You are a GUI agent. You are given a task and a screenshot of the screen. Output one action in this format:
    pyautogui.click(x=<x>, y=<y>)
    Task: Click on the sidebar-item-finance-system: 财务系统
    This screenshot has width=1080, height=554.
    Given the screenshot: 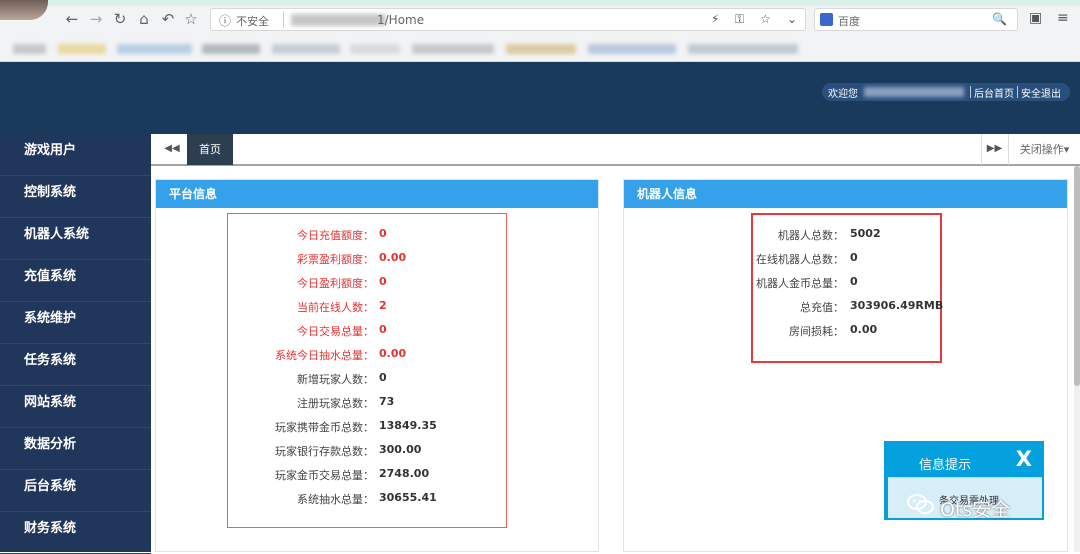 What is the action you would take?
    pyautogui.click(x=75, y=533)
    